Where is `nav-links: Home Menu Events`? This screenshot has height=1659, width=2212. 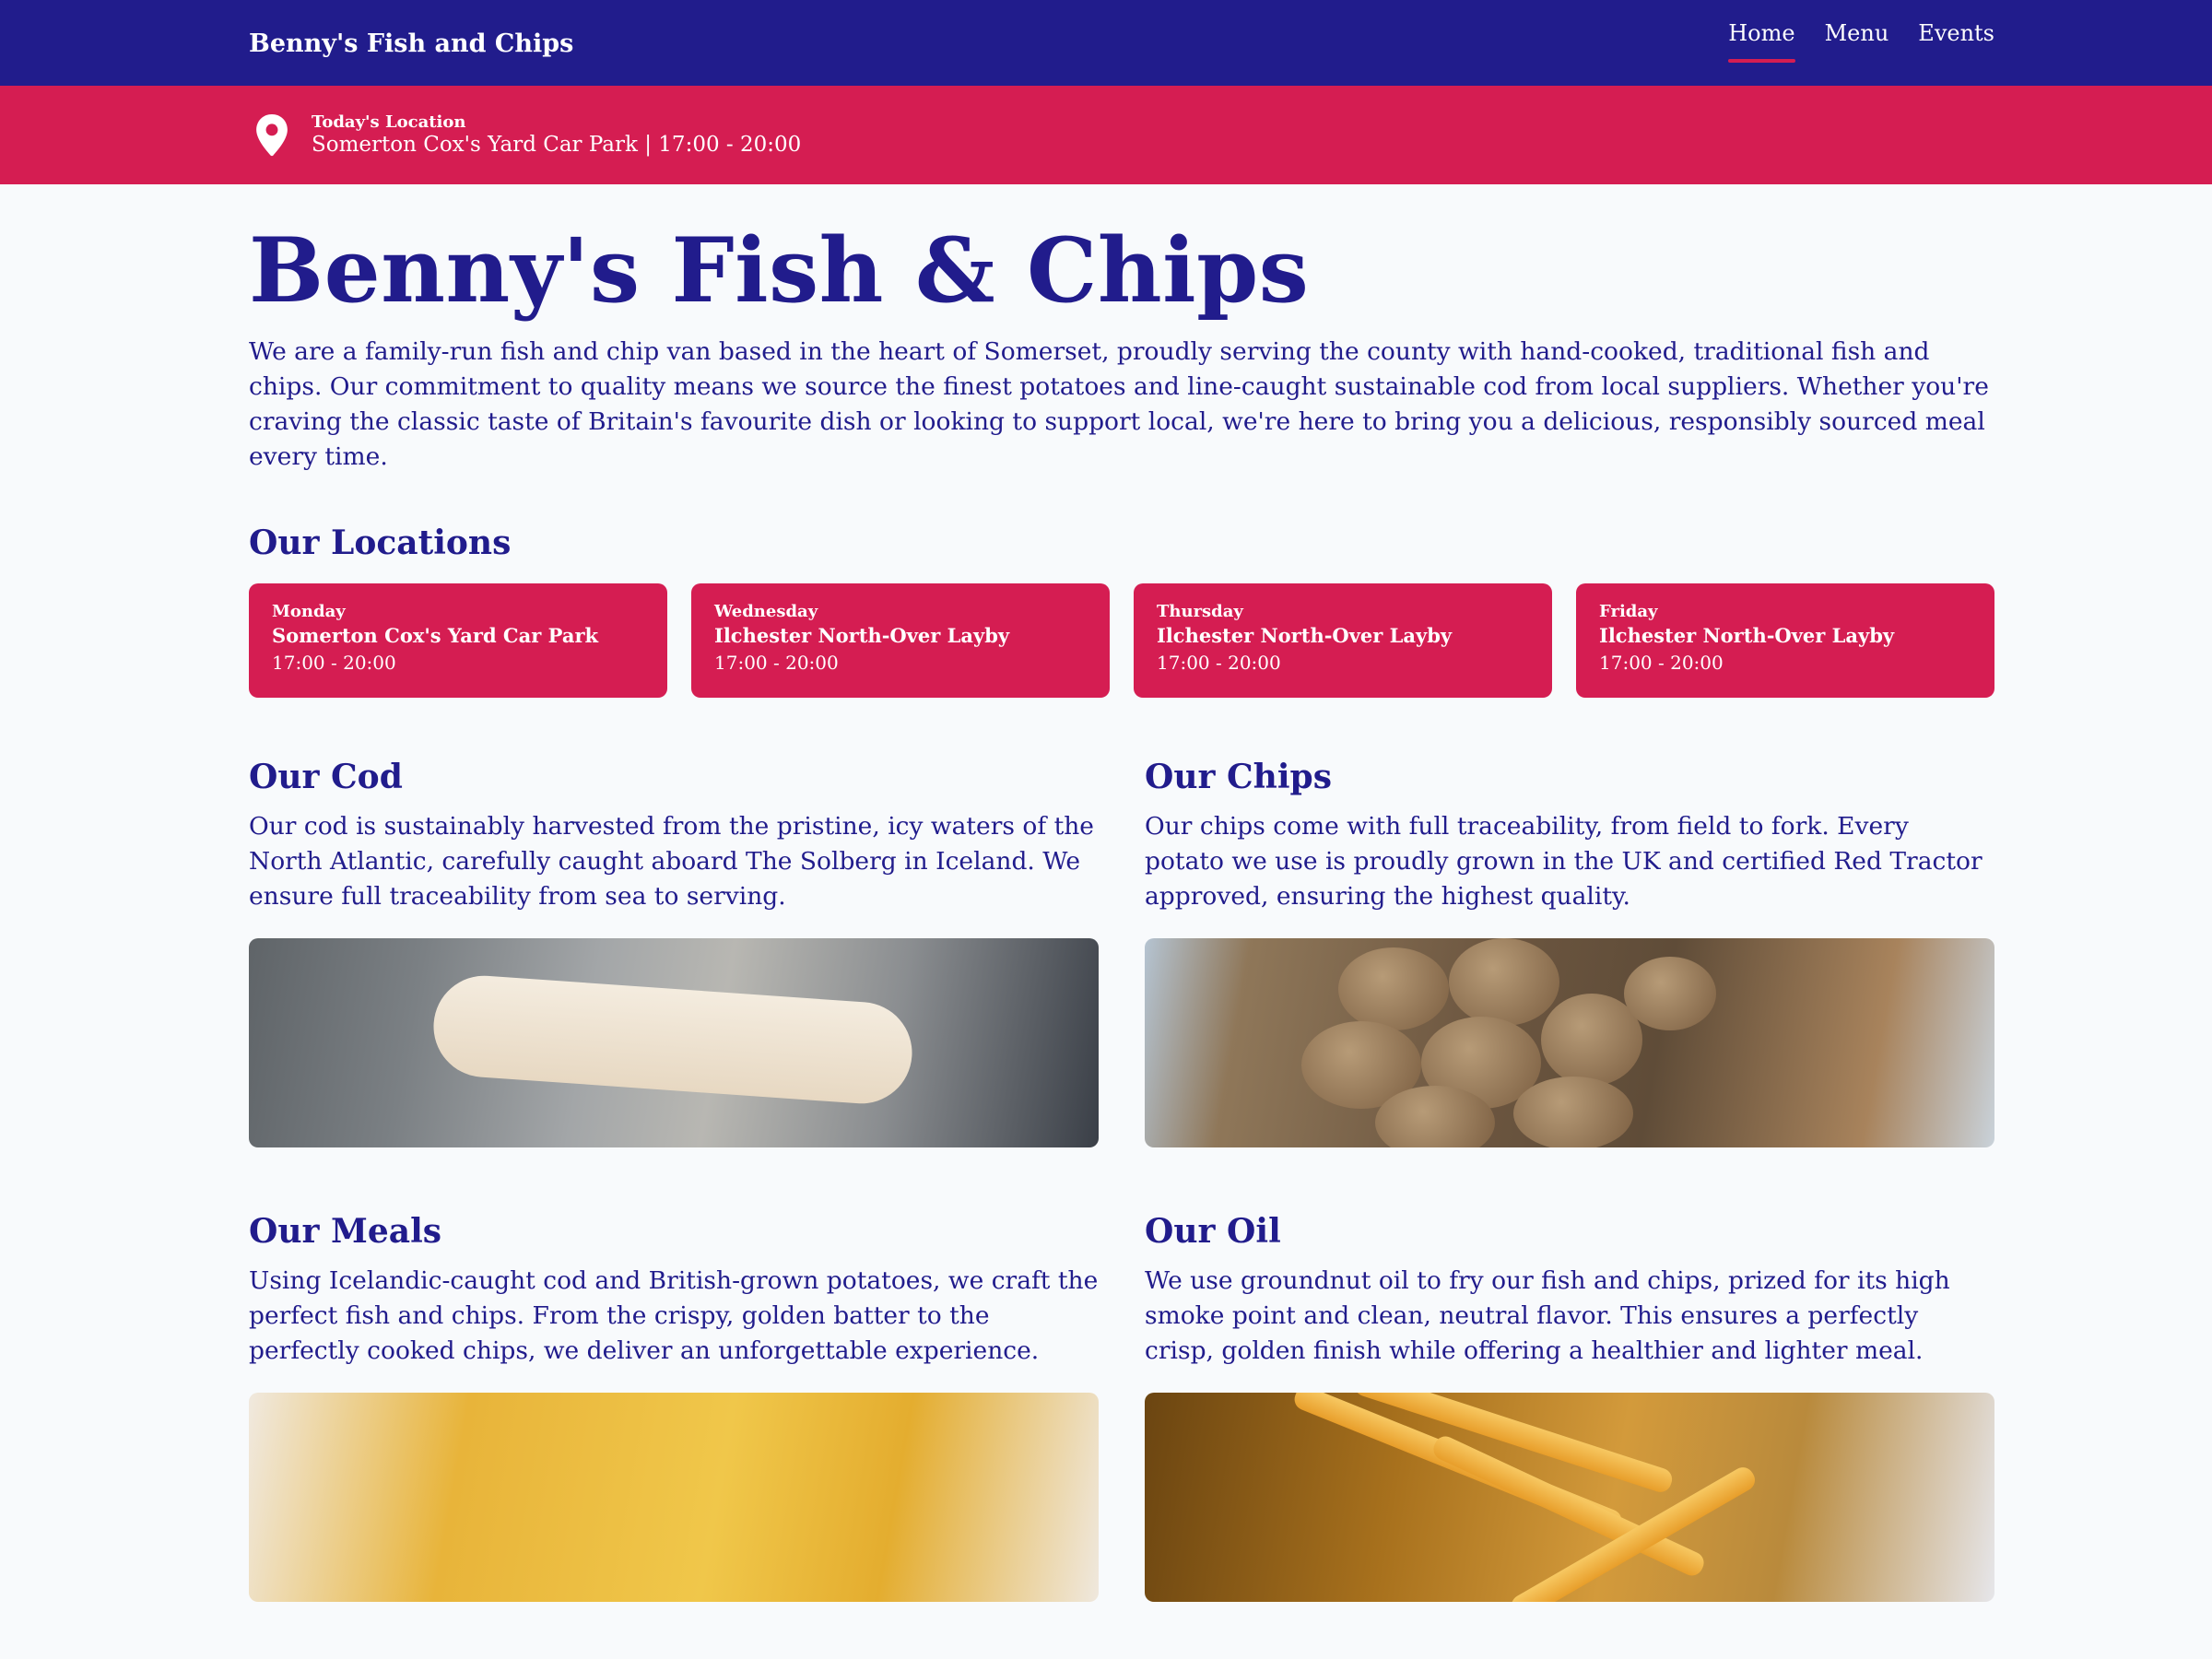
nav-links: Home Menu Events is located at coordinates (1846, 42).